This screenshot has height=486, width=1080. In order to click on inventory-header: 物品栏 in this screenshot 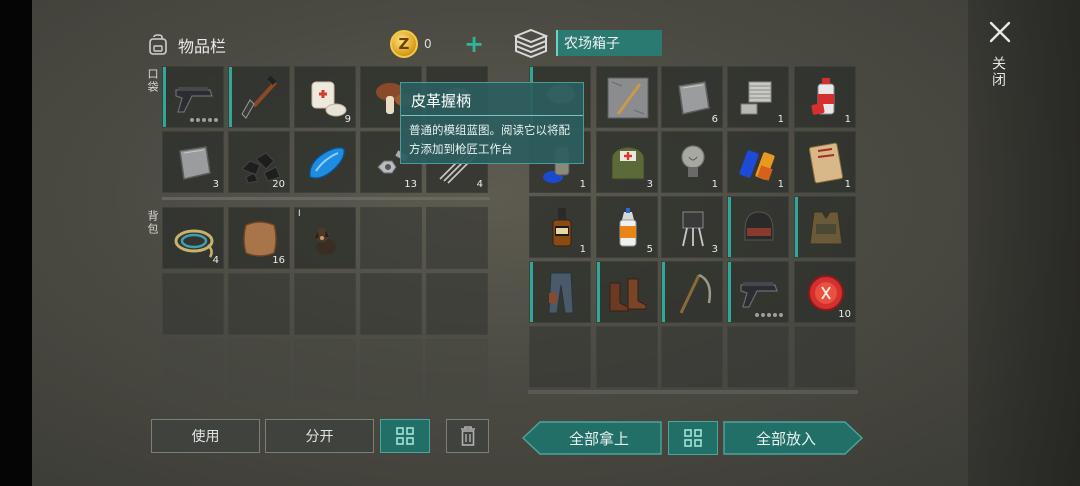, I will do `click(186, 45)`.